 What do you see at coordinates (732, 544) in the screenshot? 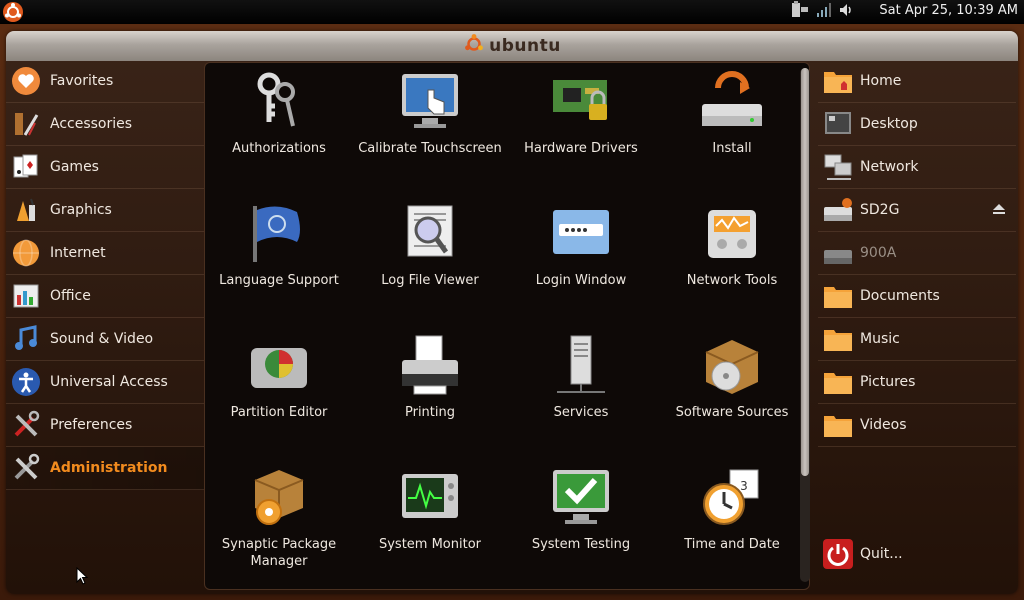
I see `app-label: Time and Date` at bounding box center [732, 544].